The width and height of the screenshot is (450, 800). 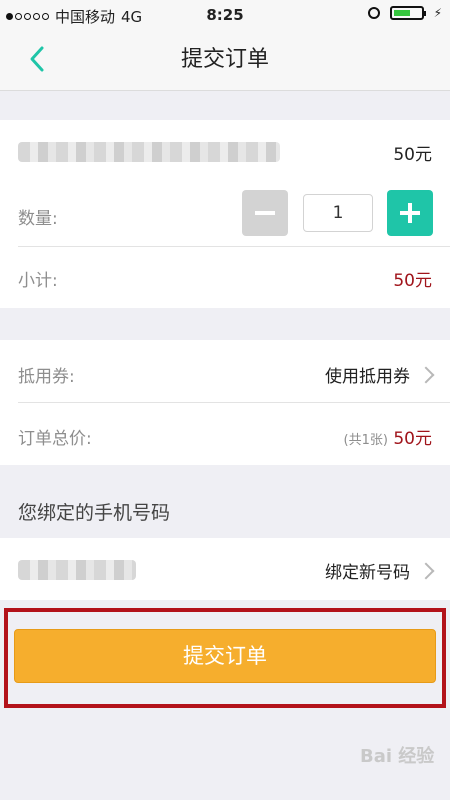 I want to click on watermark: Bai 经验, so click(x=397, y=756).